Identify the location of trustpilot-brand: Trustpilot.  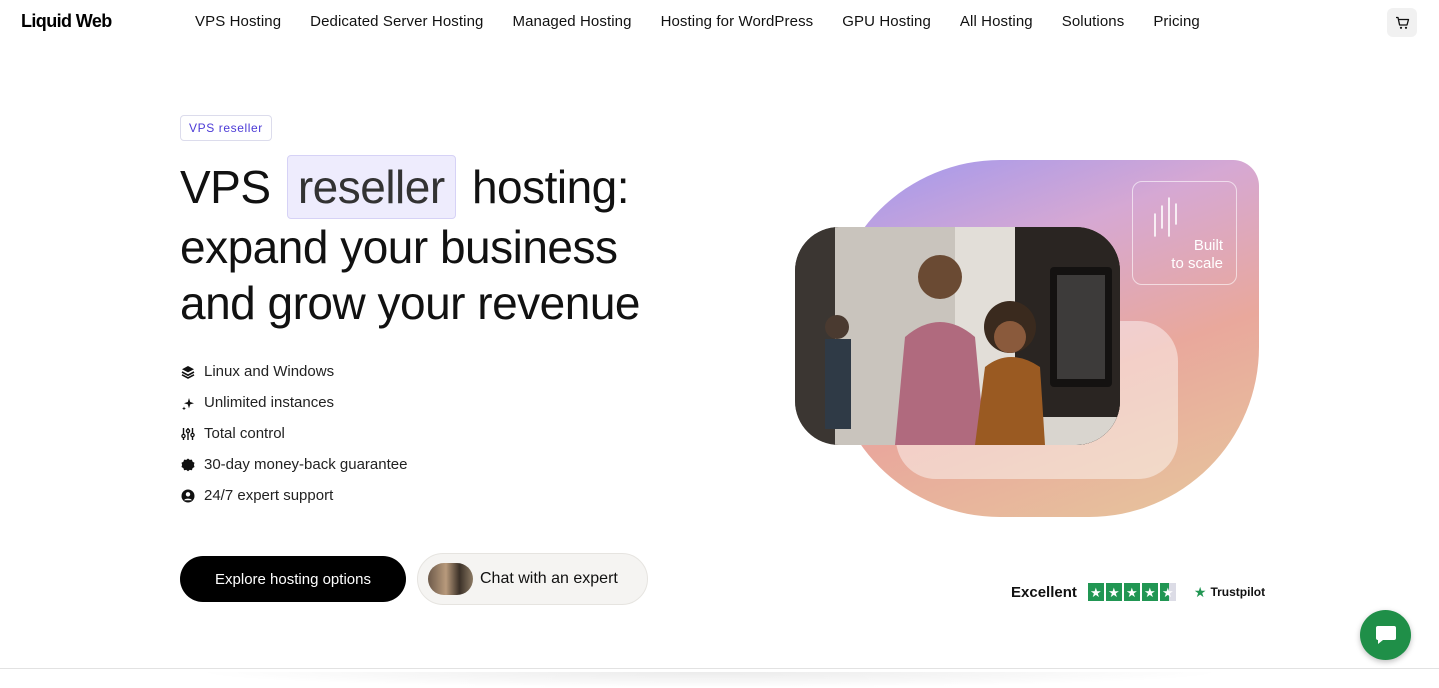
(1238, 592).